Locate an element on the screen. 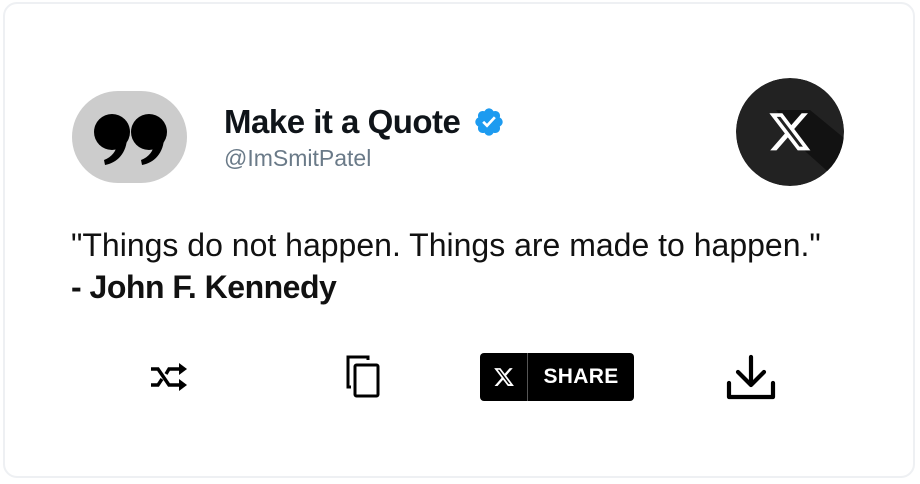 The height and width of the screenshot is (484, 920). copy-icon is located at coordinates (363, 376).